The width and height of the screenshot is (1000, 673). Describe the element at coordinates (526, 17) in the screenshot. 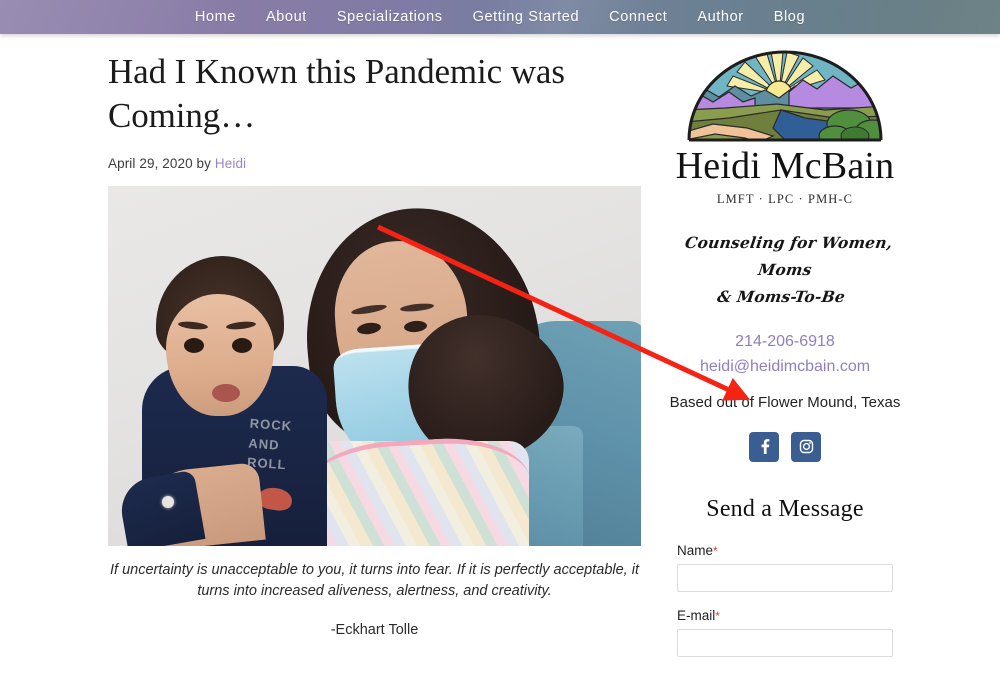

I see `nav-item-getting-started: Getting Started` at that location.